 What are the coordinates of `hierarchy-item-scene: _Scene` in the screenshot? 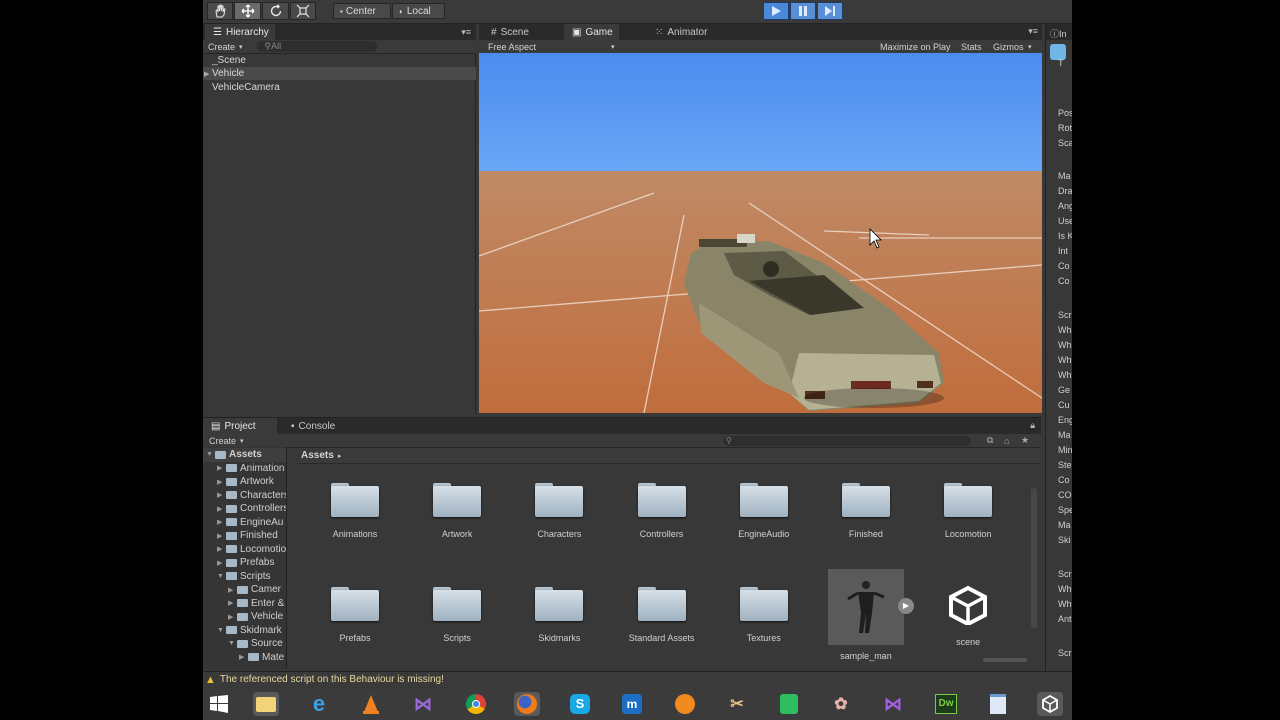 It's located at (339, 60).